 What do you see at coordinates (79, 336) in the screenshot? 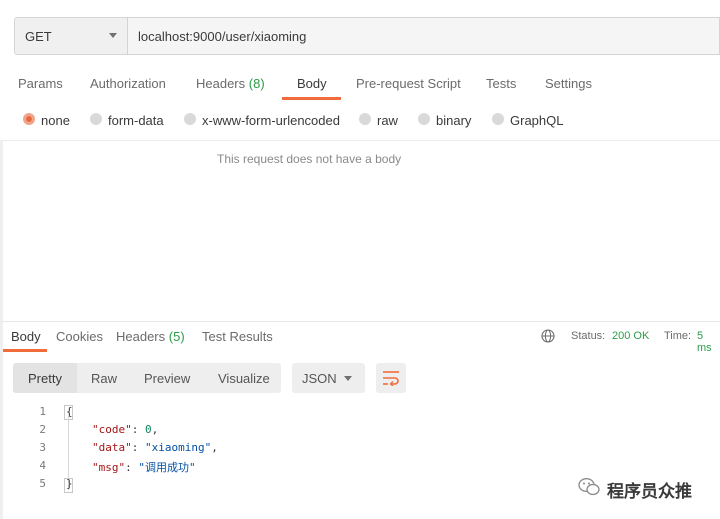
I see `response-tab-cookies: Cookies` at bounding box center [79, 336].